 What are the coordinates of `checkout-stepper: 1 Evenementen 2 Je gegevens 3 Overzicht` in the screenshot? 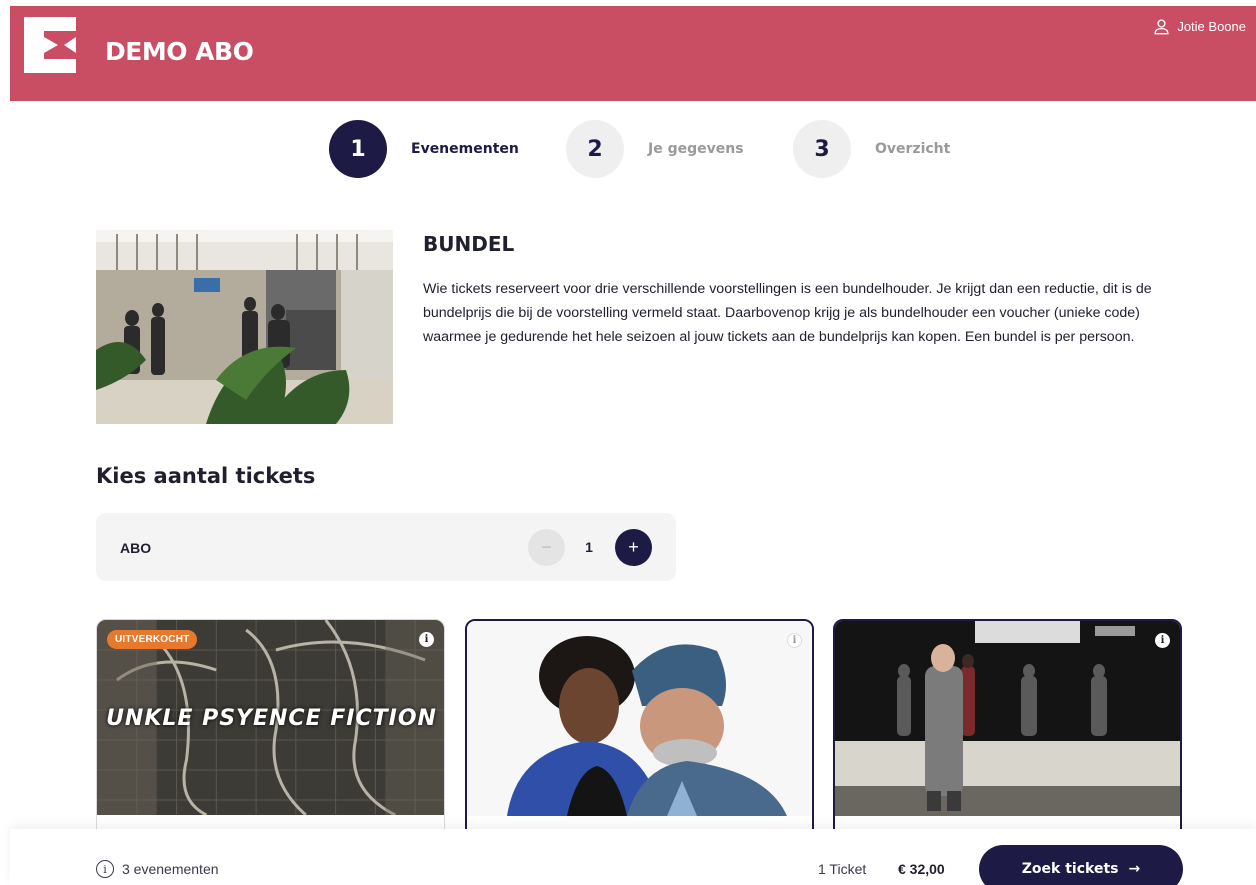 It's located at (628, 150).